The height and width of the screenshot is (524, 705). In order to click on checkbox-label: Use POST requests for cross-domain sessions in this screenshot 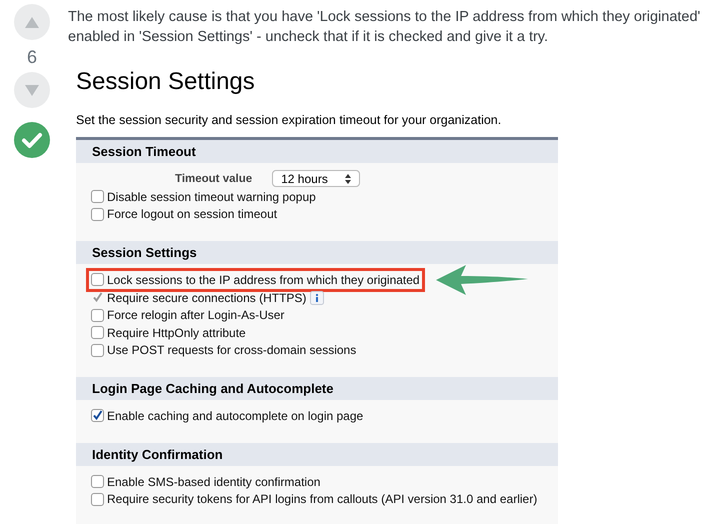, I will do `click(231, 350)`.